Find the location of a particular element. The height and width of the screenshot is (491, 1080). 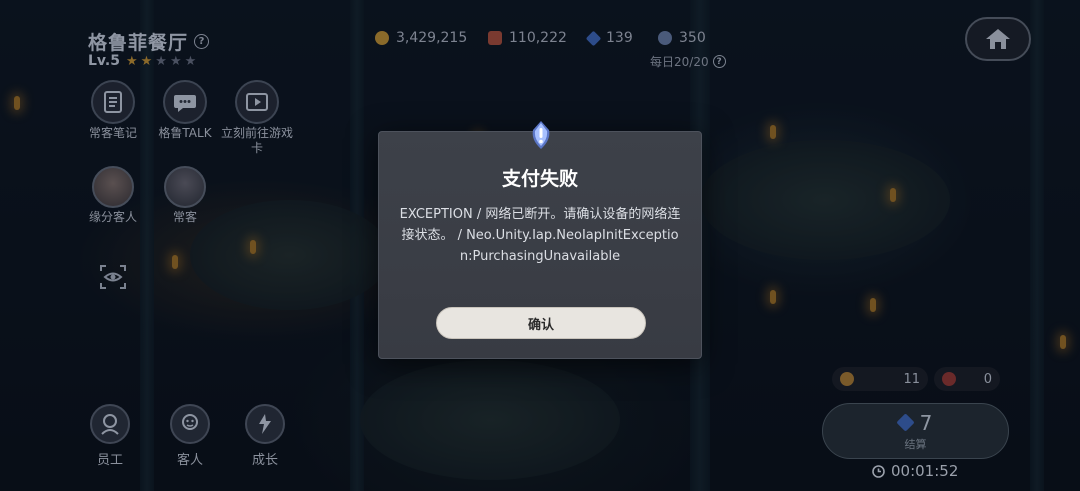

restaurant-header: 格鲁菲餐厅 ? is located at coordinates (149, 41).